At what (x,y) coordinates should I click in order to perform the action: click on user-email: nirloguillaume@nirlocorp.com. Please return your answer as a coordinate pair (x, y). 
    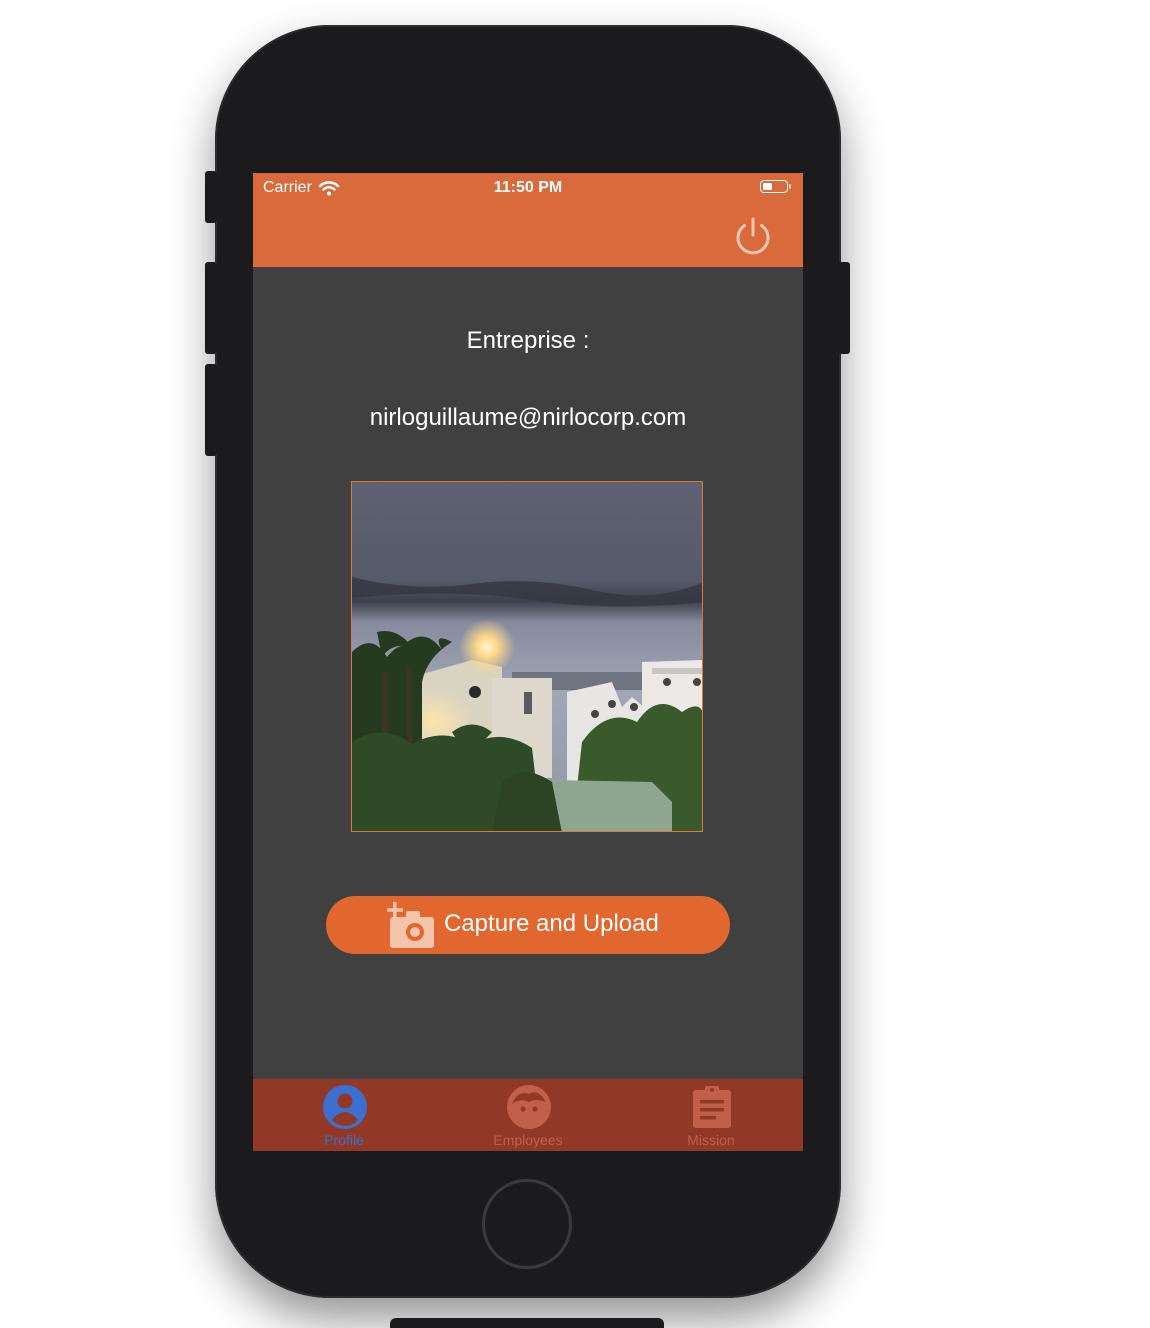
    Looking at the image, I should click on (528, 417).